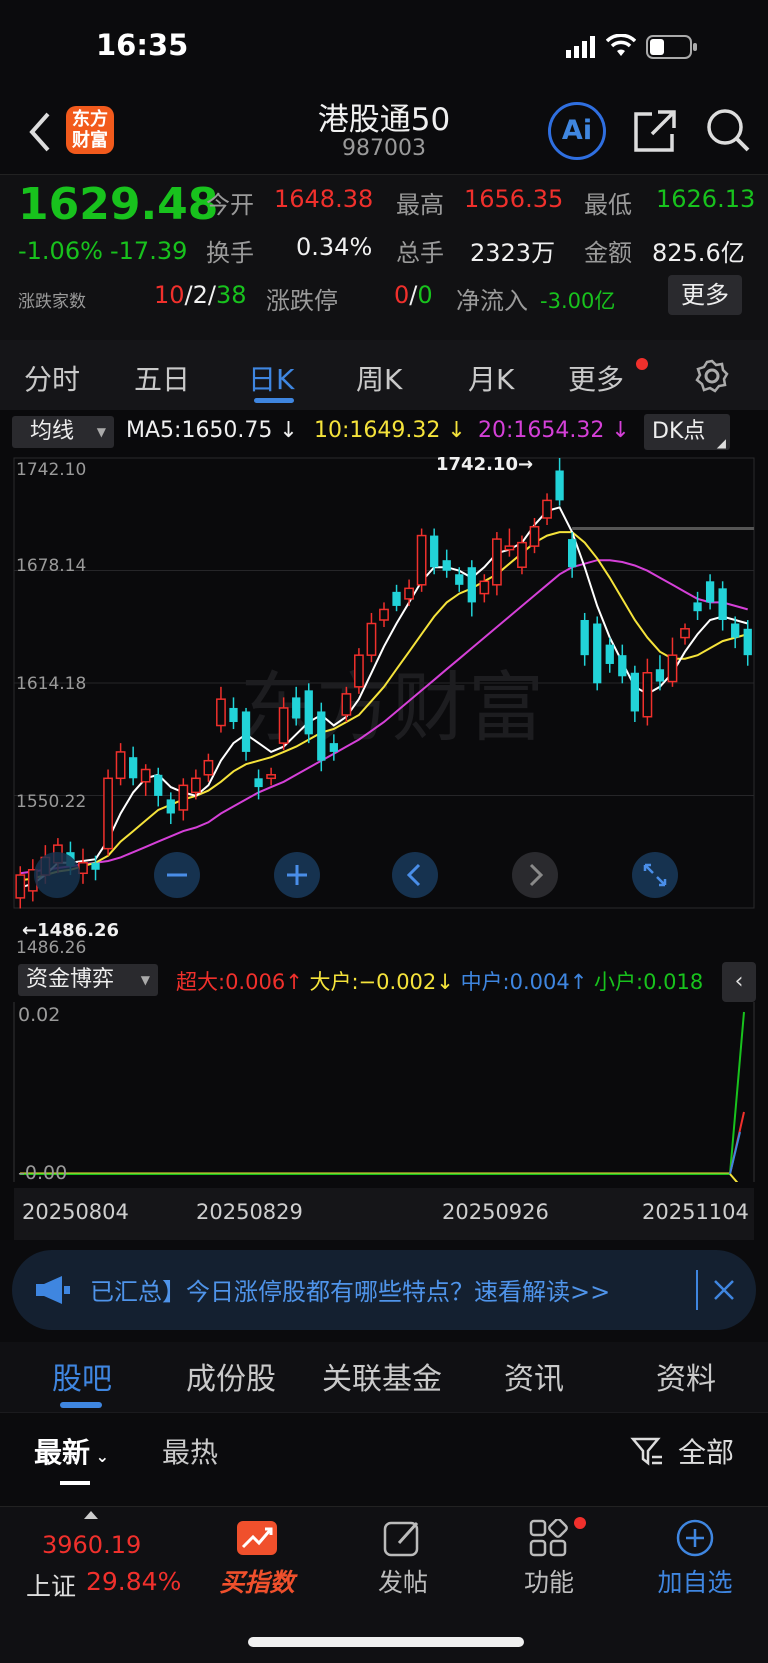 This screenshot has height=1663, width=768. I want to click on breadth-sep-1: /, so click(188, 295).